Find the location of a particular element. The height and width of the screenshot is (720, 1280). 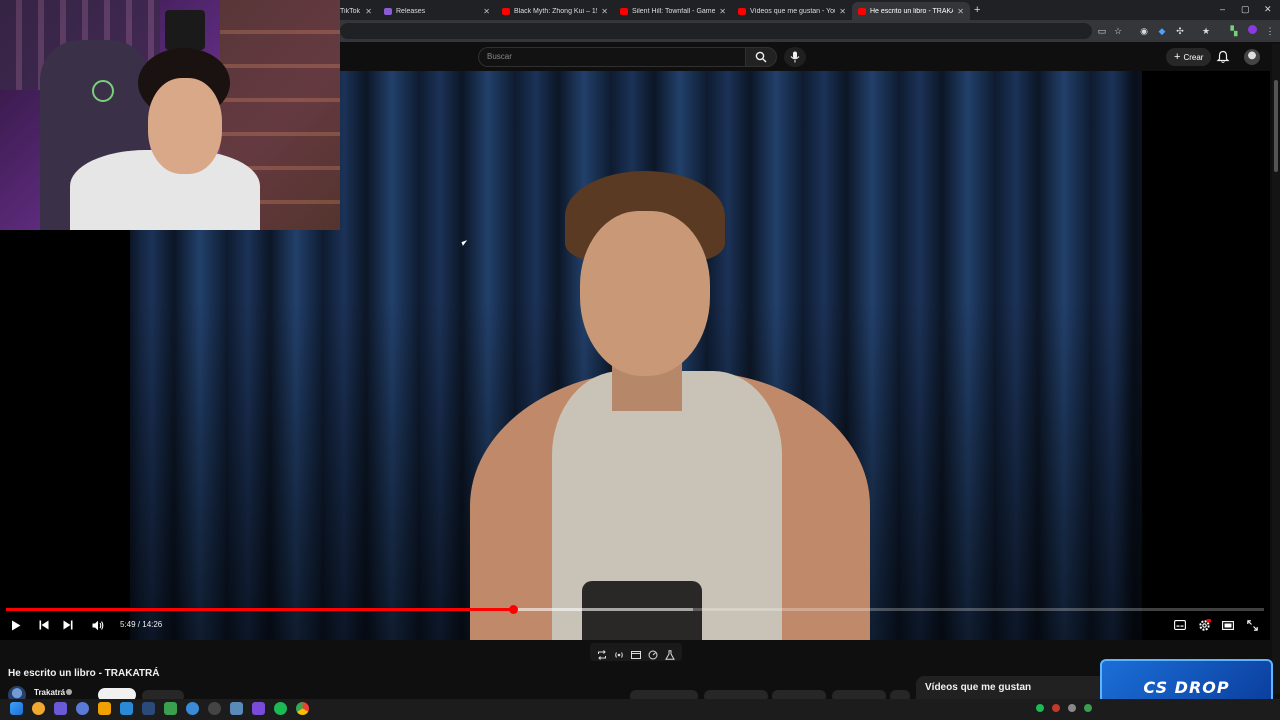

extension-icon: ◆ is located at coordinates (1162, 31).